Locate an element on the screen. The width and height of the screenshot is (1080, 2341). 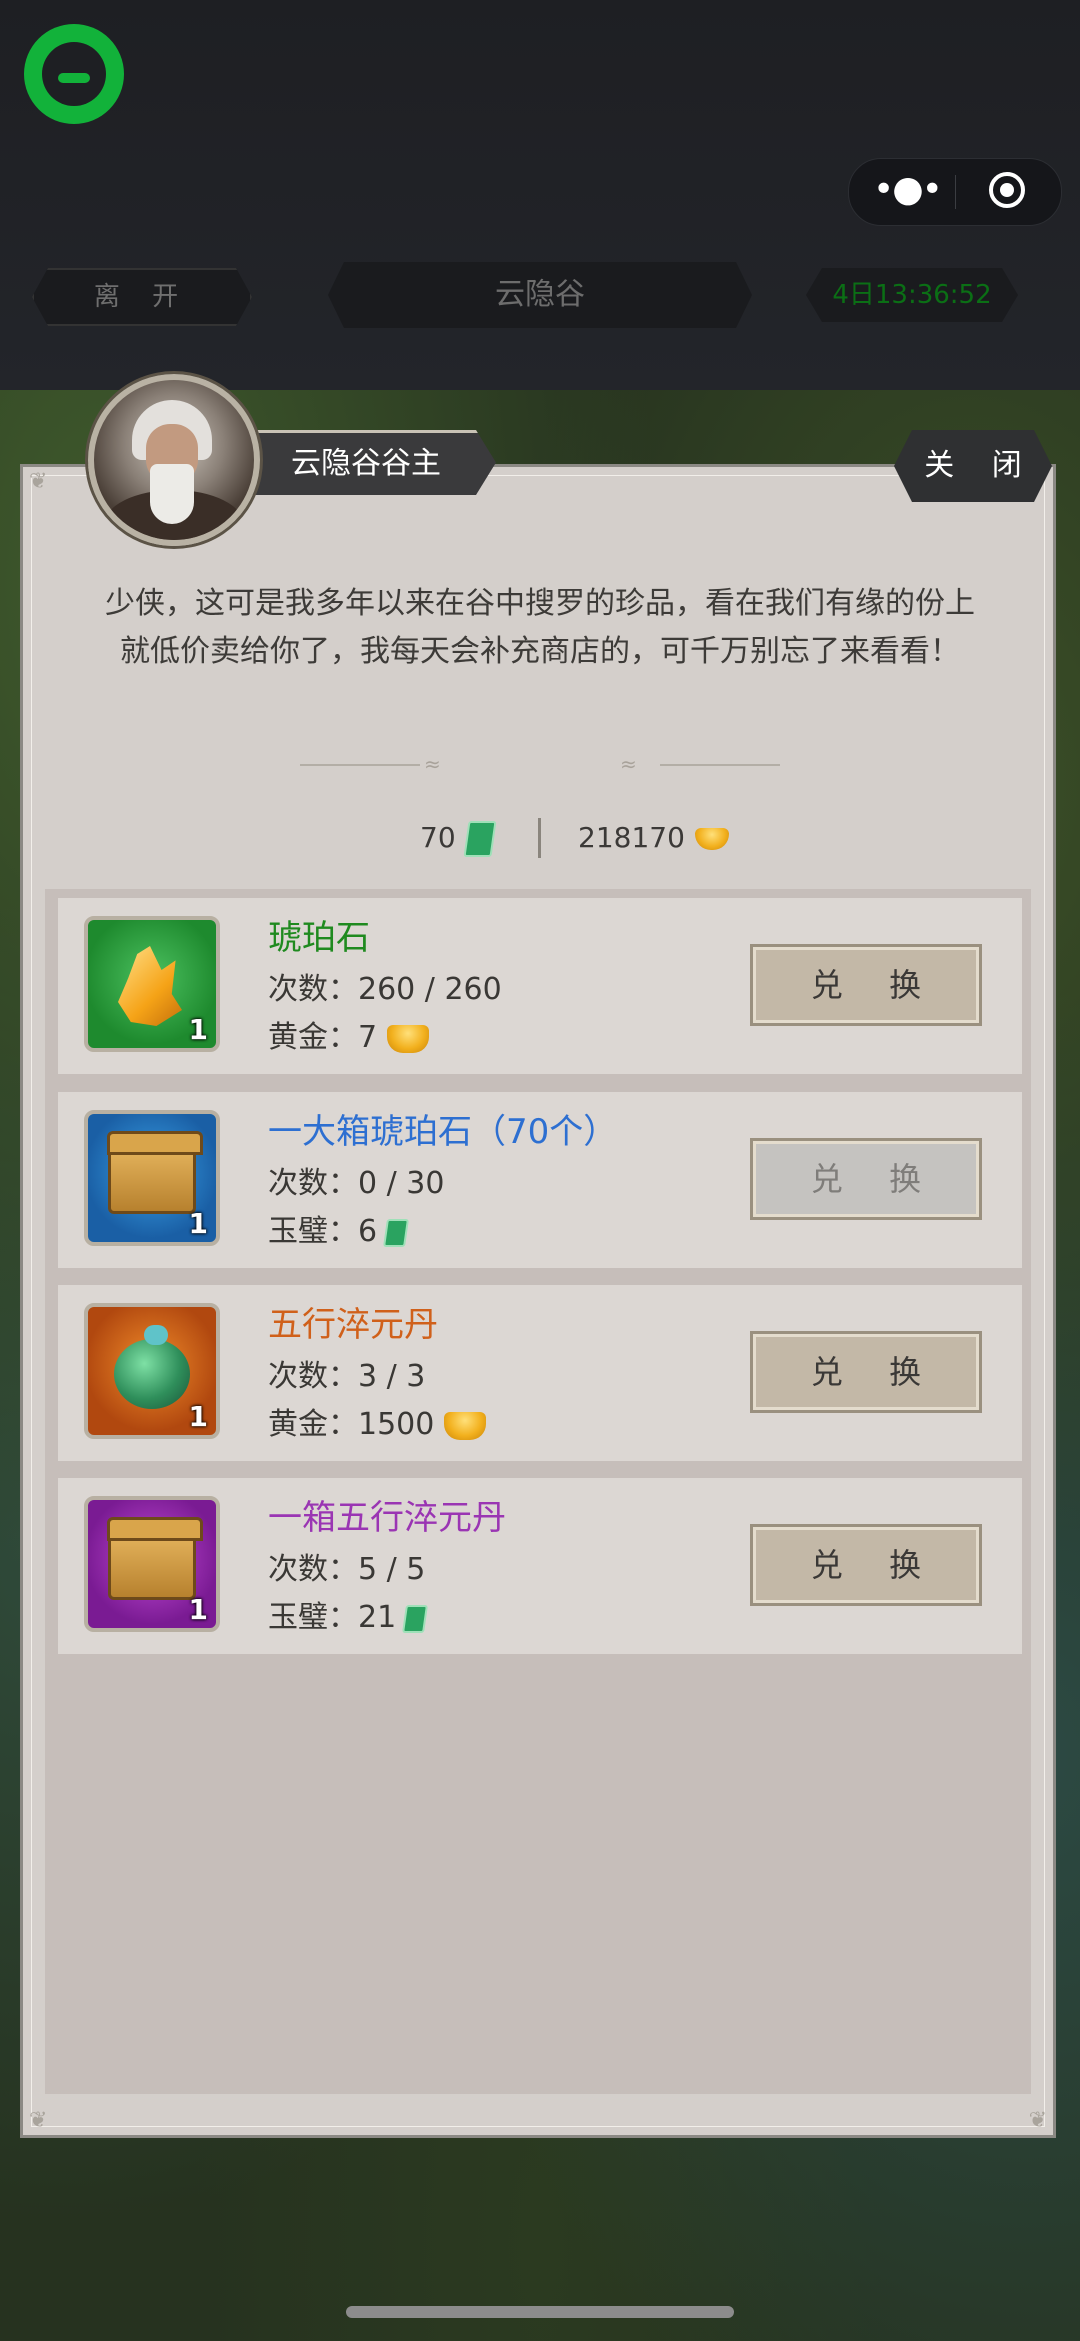
location-title: 云隐谷 is located at coordinates (540, 295).